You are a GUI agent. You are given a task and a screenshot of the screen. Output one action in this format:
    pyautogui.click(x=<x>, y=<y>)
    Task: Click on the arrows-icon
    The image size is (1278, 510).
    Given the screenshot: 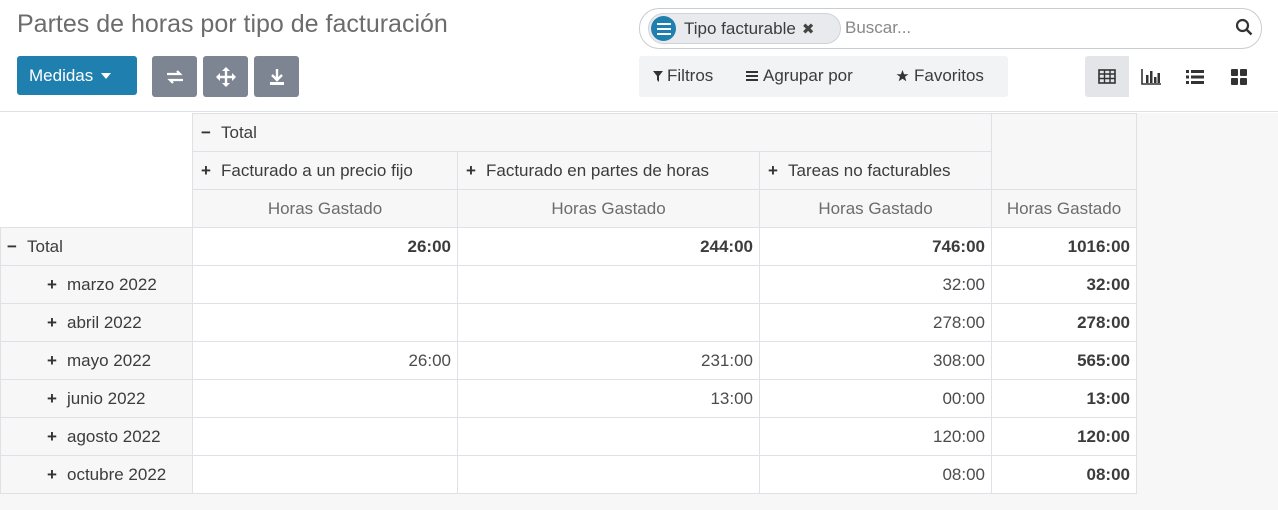 What is the action you would take?
    pyautogui.click(x=225, y=76)
    